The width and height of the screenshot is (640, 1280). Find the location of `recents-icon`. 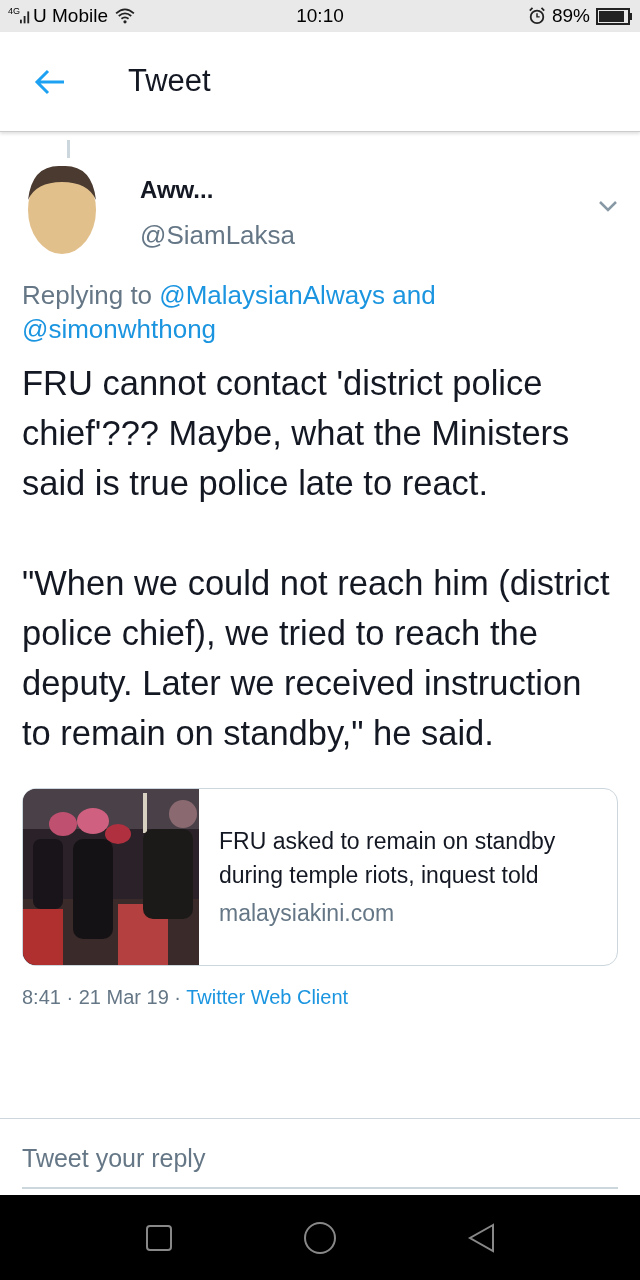

recents-icon is located at coordinates (159, 1237).